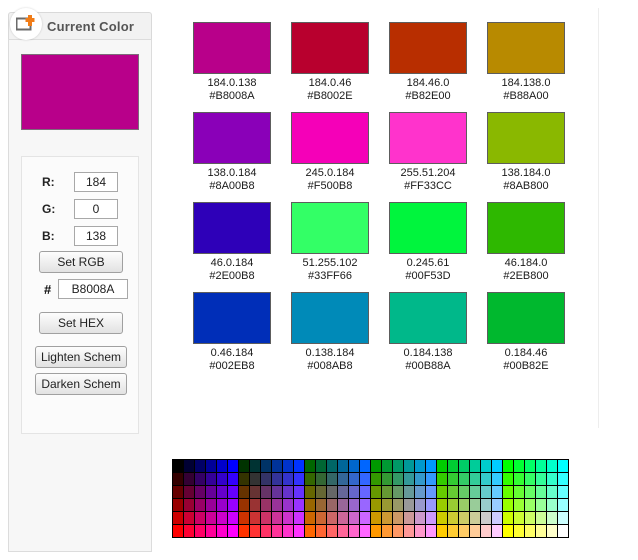 Image resolution: width=638 pixels, height=560 pixels. I want to click on hex-input, so click(93, 289).